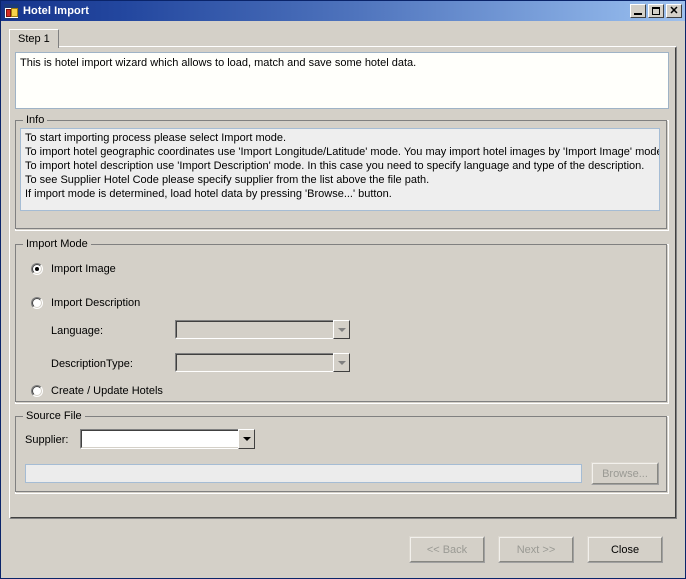 The image size is (686, 579). I want to click on back-button-label: << Back, so click(447, 549).